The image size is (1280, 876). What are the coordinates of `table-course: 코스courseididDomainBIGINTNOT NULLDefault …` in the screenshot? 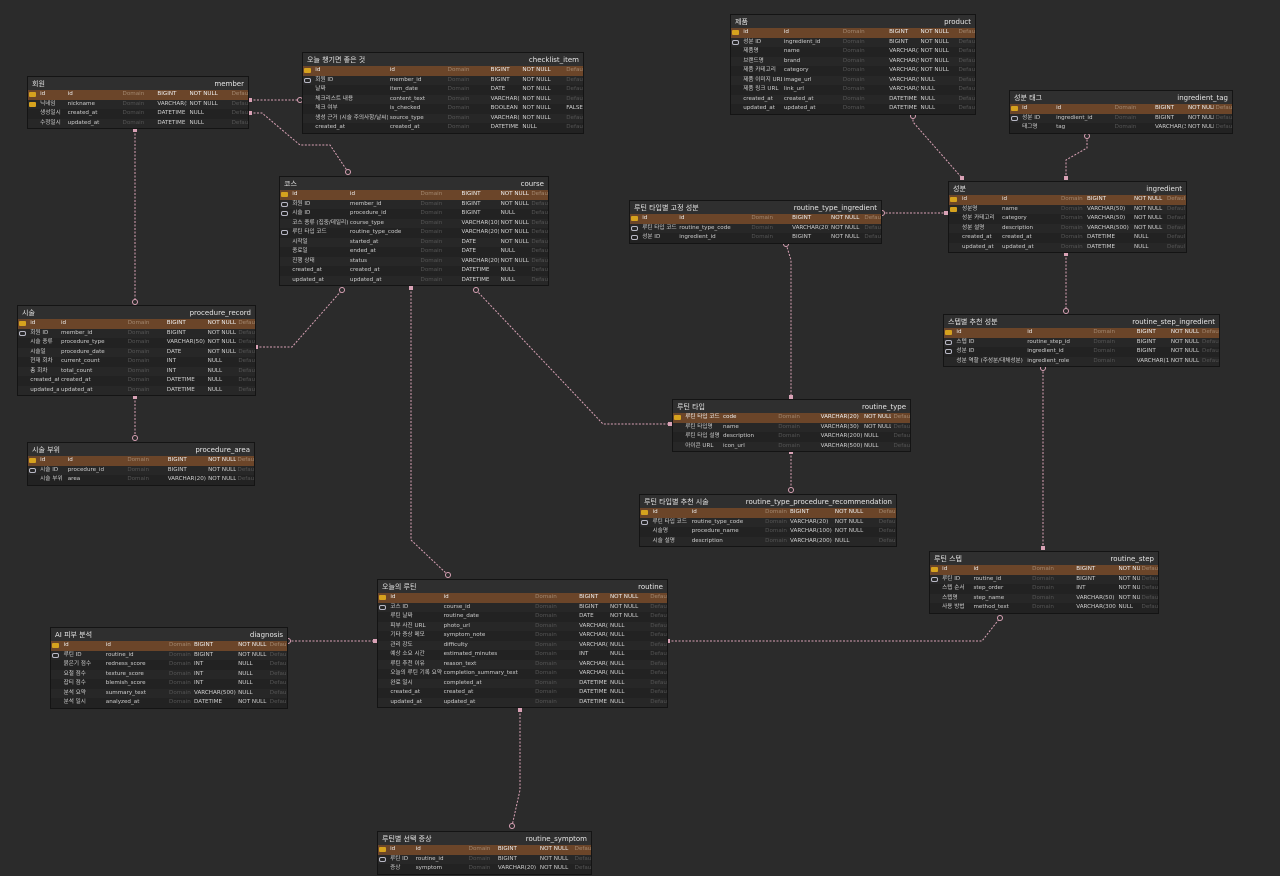 It's located at (414, 231).